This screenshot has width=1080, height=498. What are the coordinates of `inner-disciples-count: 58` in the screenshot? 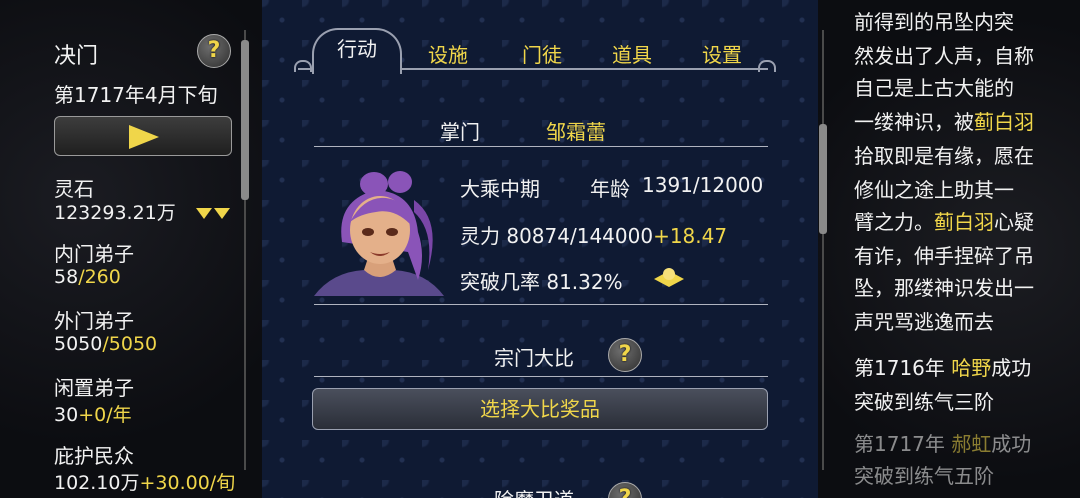 It's located at (66, 277).